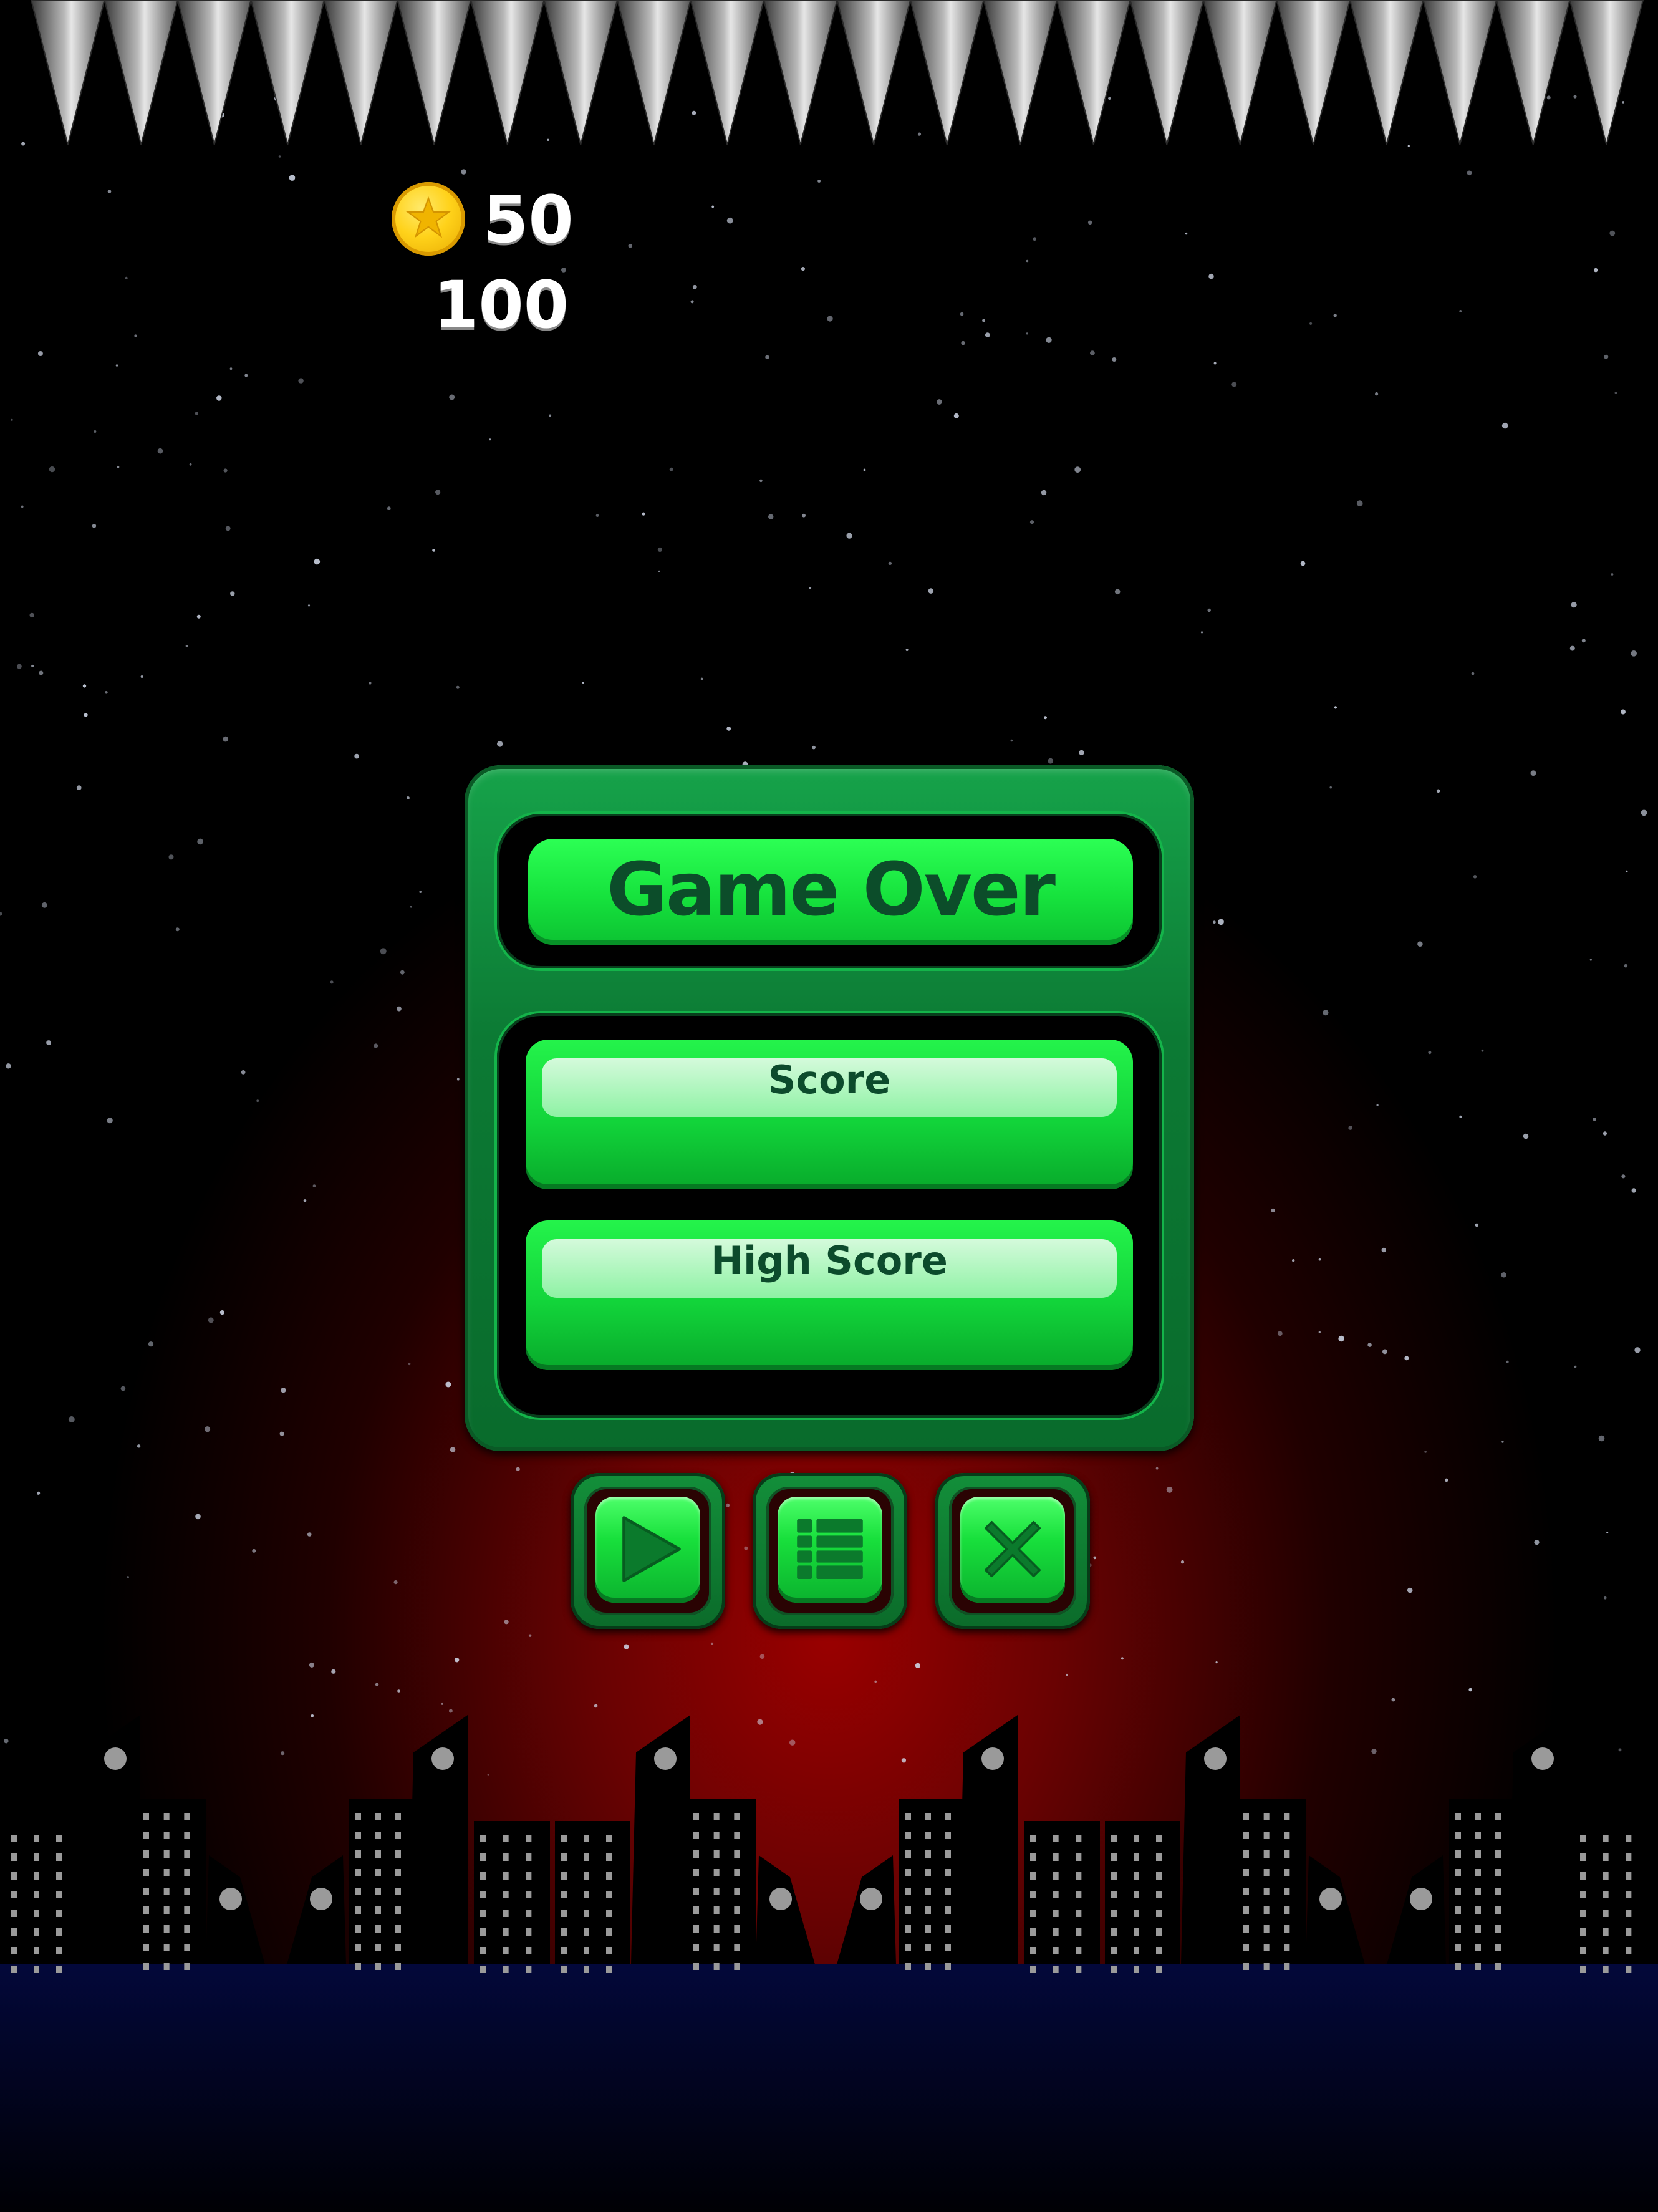 Image resolution: width=1658 pixels, height=2212 pixels. I want to click on play-button, so click(648, 1551).